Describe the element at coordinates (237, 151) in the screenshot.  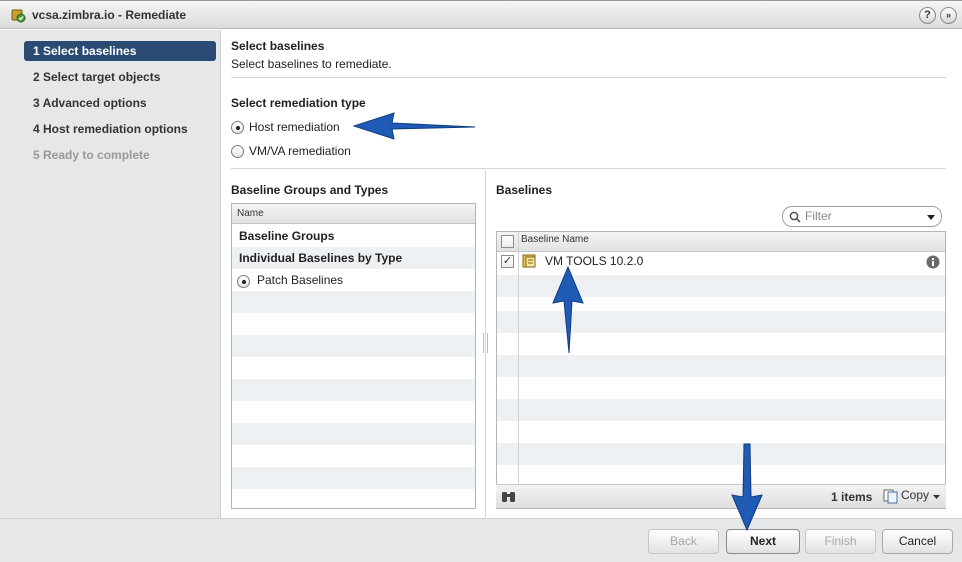
I see `vmva-remediation-radio` at that location.